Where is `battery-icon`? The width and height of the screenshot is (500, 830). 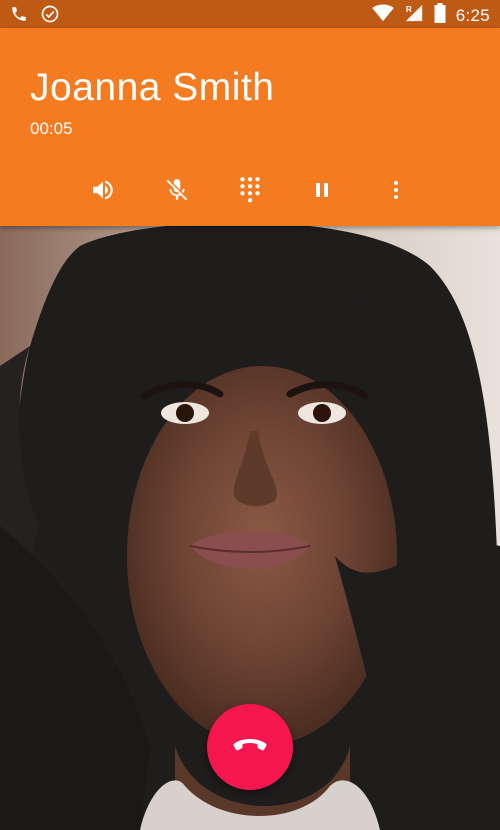
battery-icon is located at coordinates (440, 15).